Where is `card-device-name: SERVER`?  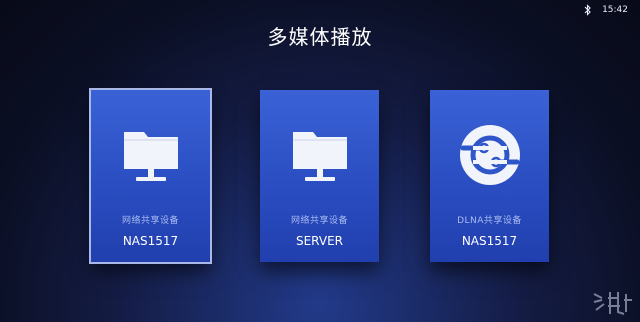 card-device-name: SERVER is located at coordinates (319, 241).